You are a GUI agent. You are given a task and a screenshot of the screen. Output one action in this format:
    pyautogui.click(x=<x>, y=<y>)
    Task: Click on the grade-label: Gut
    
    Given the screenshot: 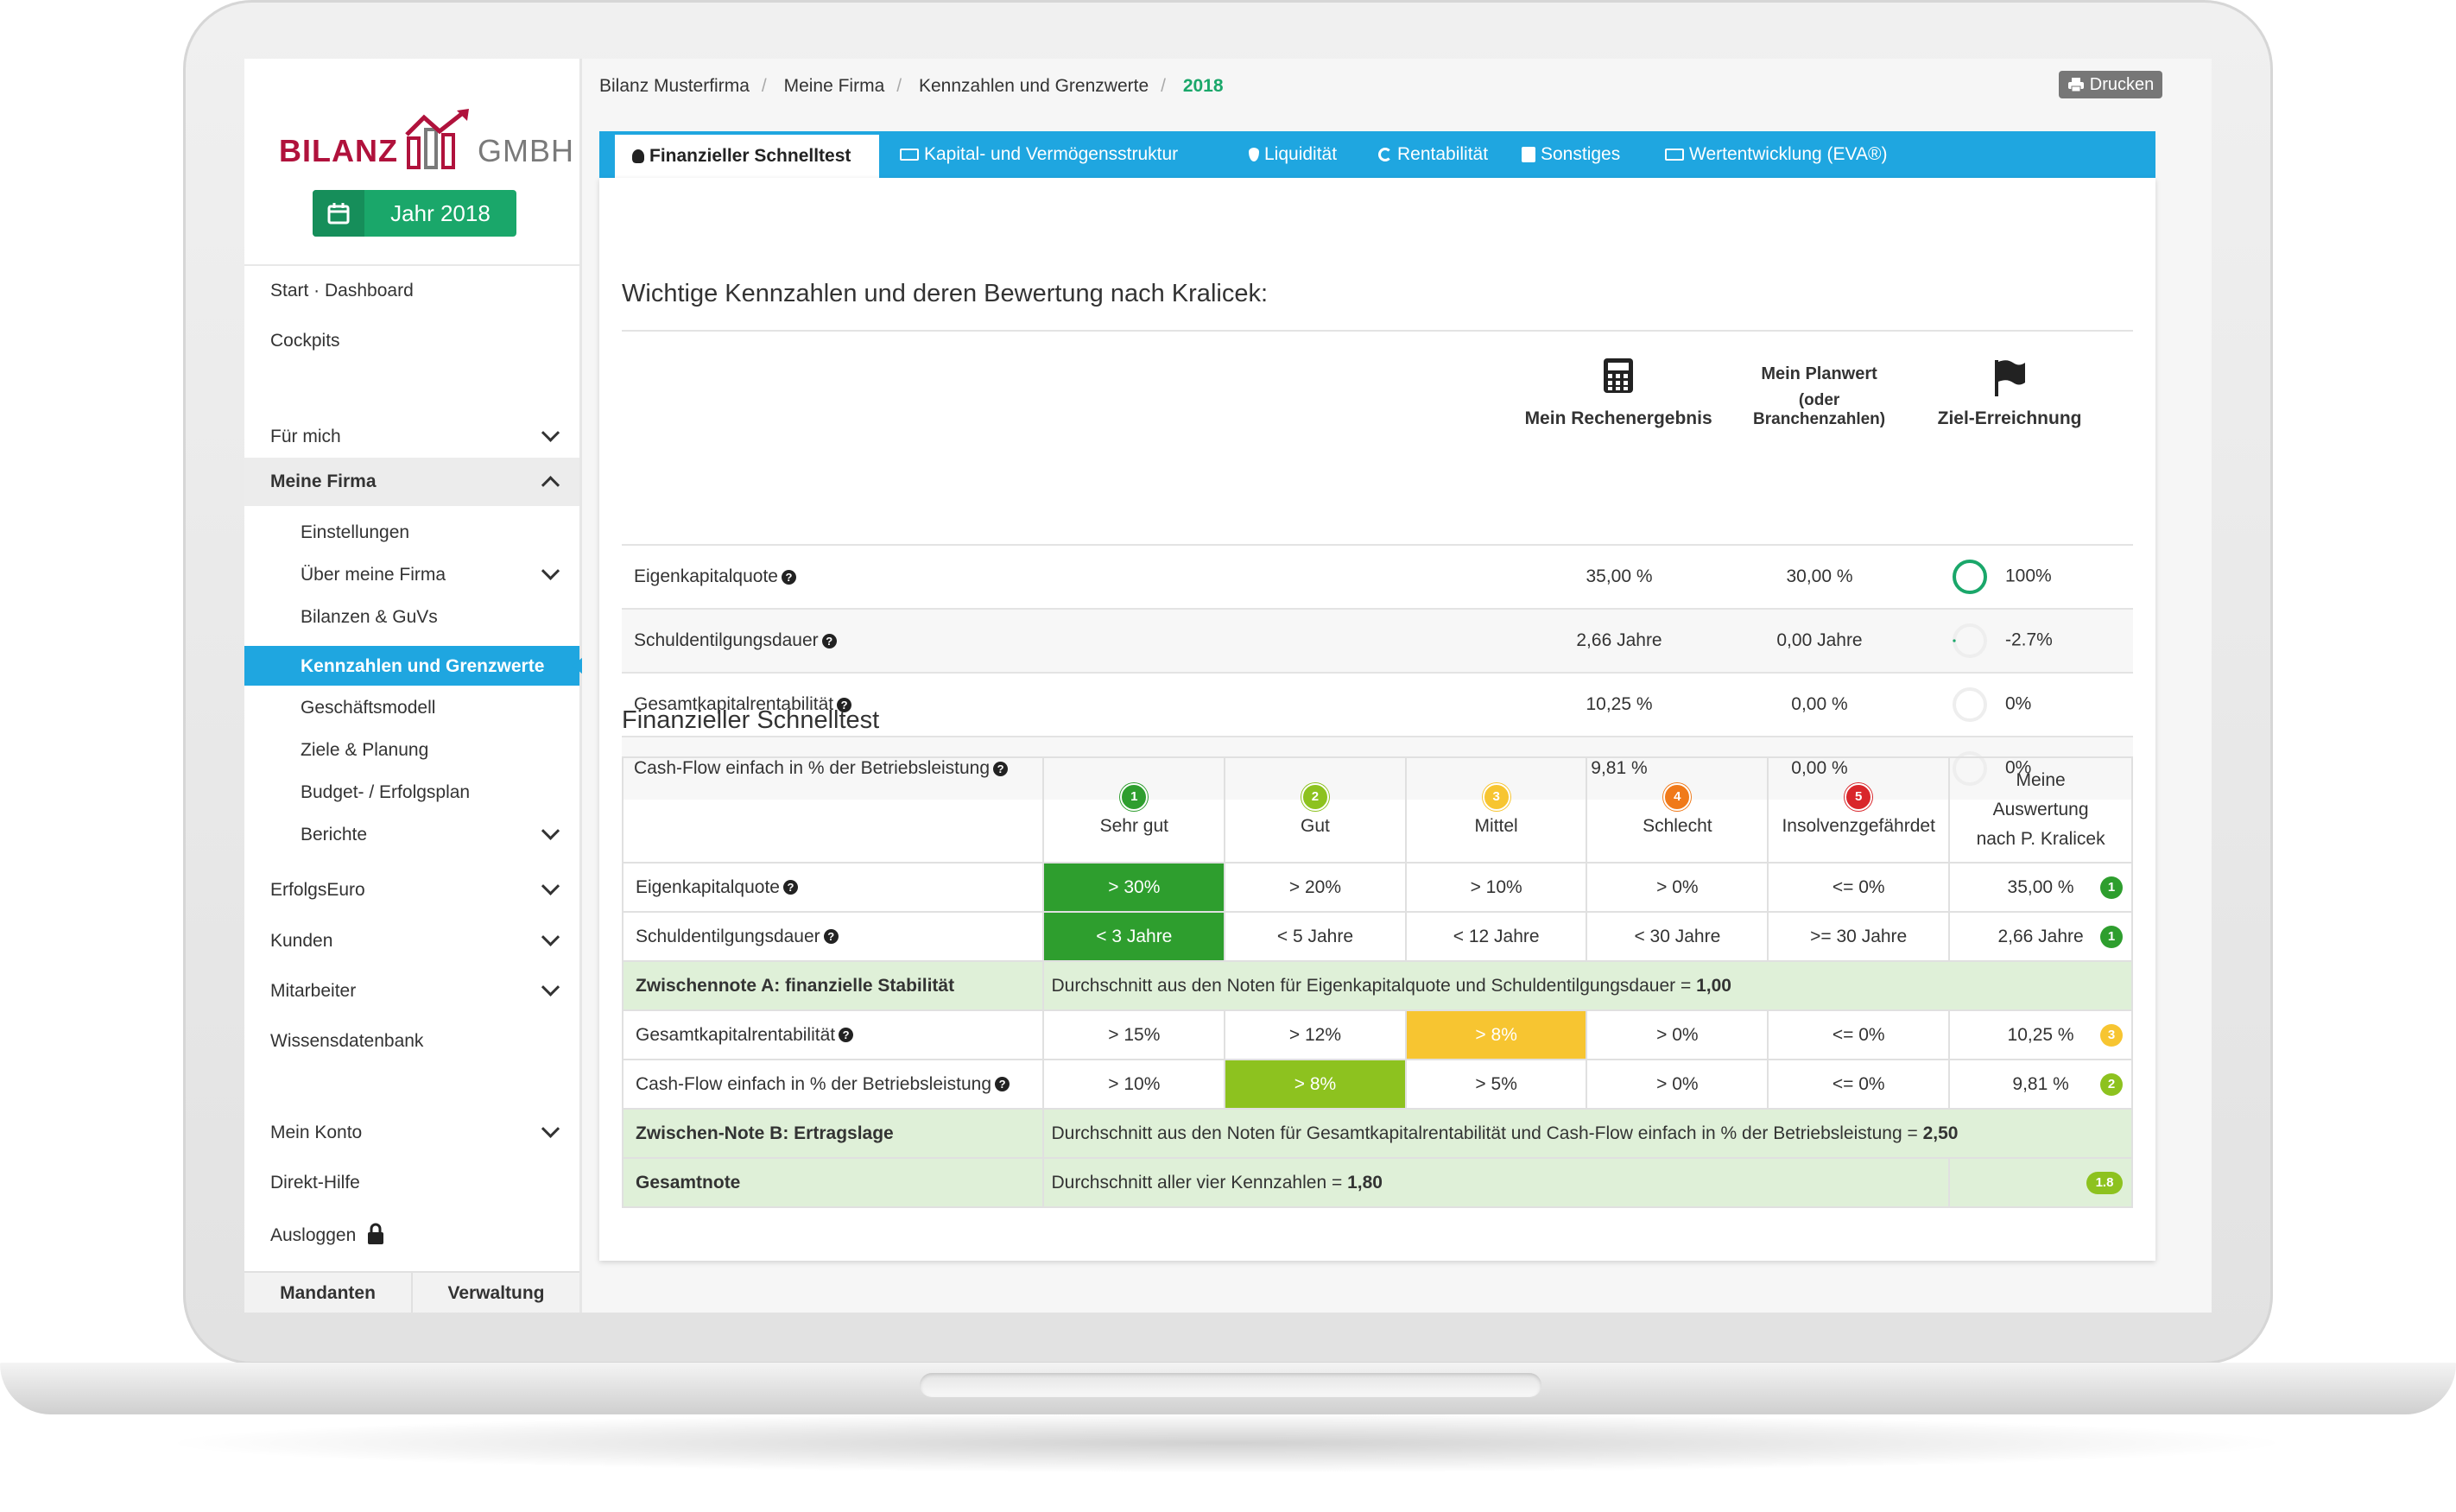 What is the action you would take?
    pyautogui.click(x=1316, y=826)
    